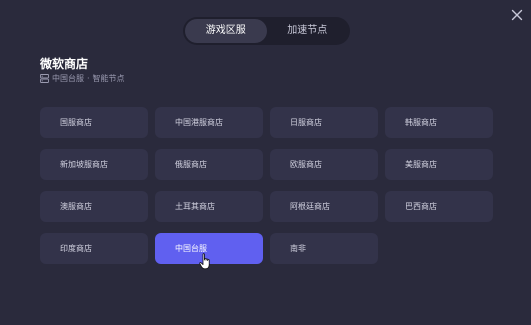  What do you see at coordinates (439, 122) in the screenshot?
I see `region-kr: 韩服商店` at bounding box center [439, 122].